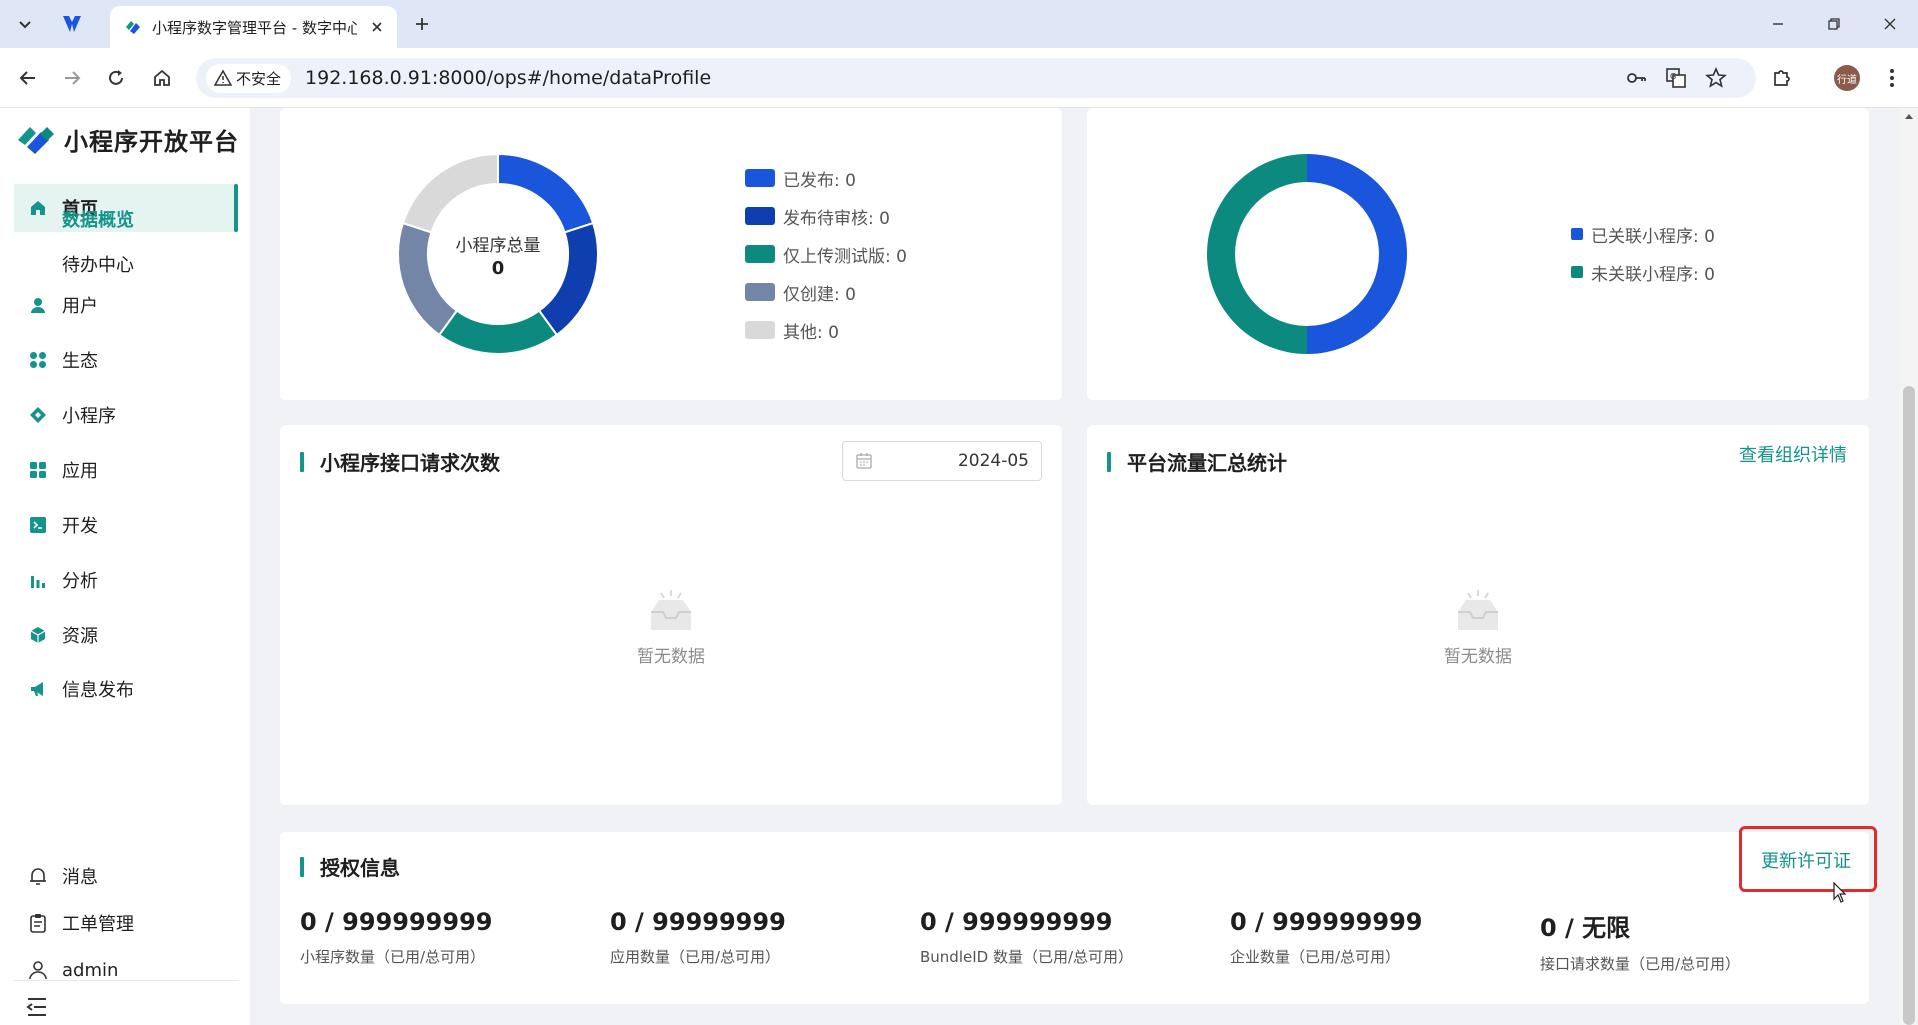 The image size is (1918, 1025). What do you see at coordinates (126, 305) in the screenshot?
I see `sidebar-item-users: 用户` at bounding box center [126, 305].